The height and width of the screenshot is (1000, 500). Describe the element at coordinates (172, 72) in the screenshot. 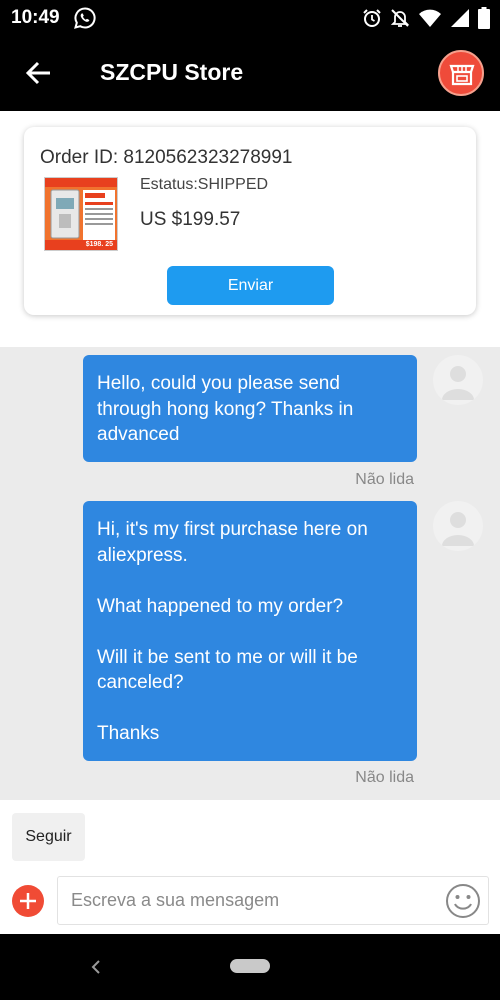

I see `page-title: SZCPU Store` at that location.